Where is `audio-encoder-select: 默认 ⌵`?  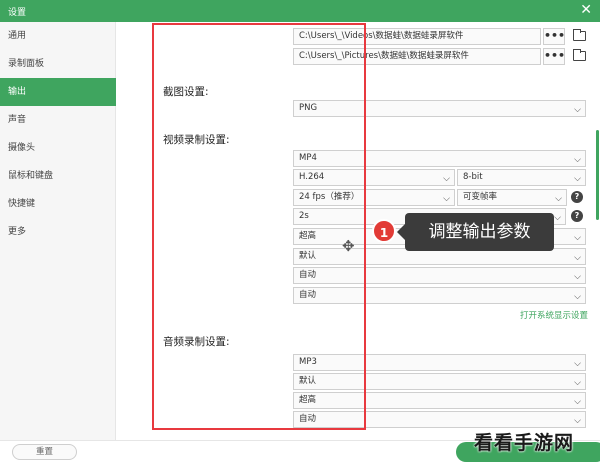 audio-encoder-select: 默认 ⌵ is located at coordinates (439, 381).